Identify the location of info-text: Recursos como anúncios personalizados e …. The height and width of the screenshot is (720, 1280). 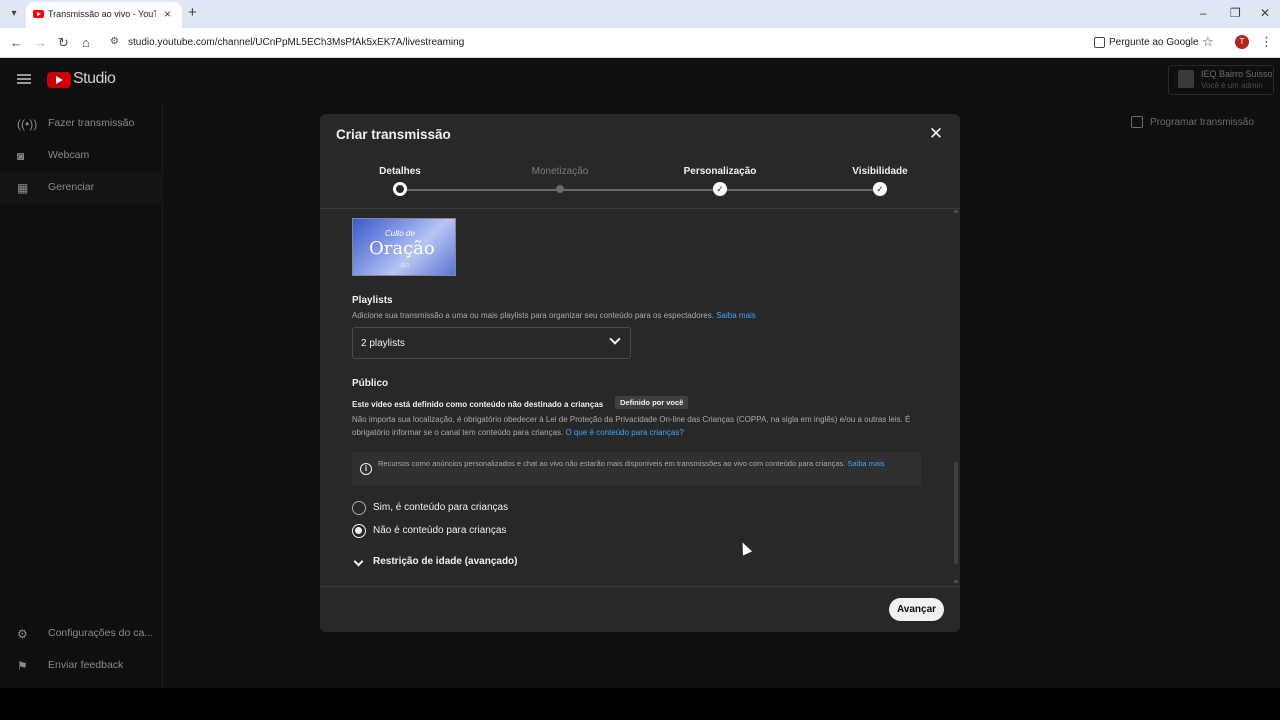
(612, 463).